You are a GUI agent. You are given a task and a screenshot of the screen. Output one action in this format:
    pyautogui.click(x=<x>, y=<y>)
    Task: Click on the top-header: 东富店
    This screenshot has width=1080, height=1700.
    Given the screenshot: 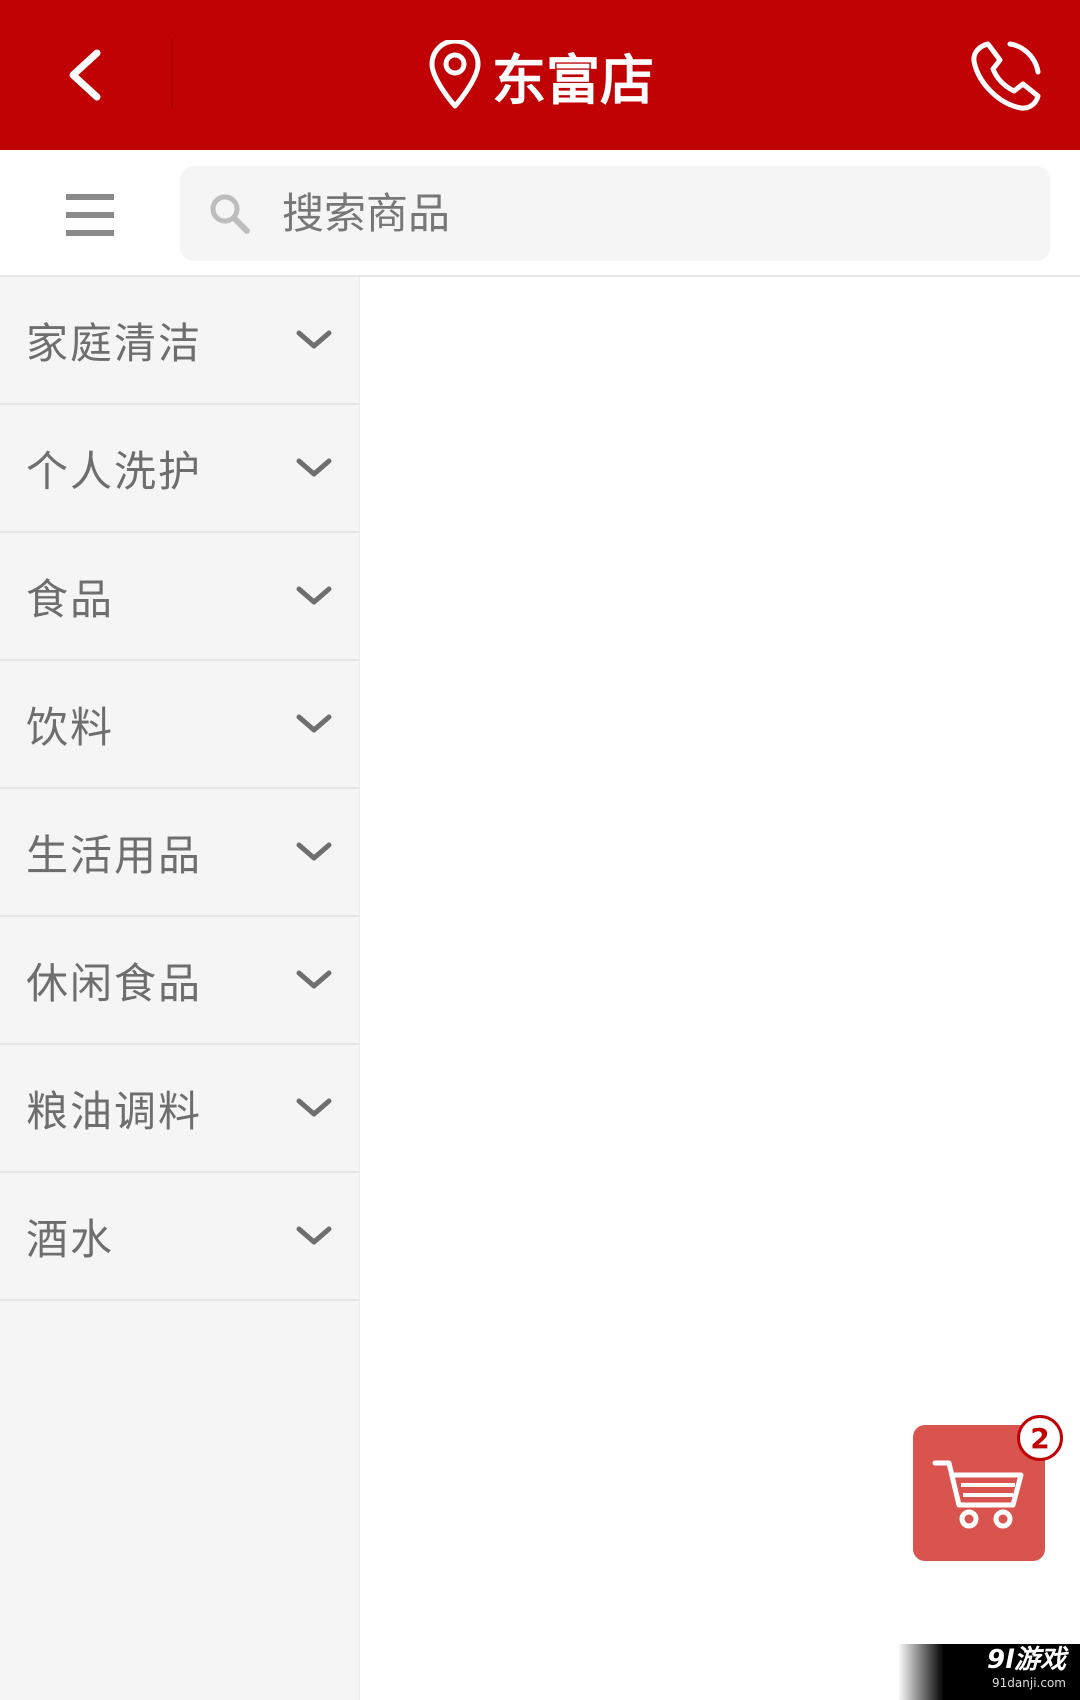 What is the action you would take?
    pyautogui.click(x=540, y=75)
    